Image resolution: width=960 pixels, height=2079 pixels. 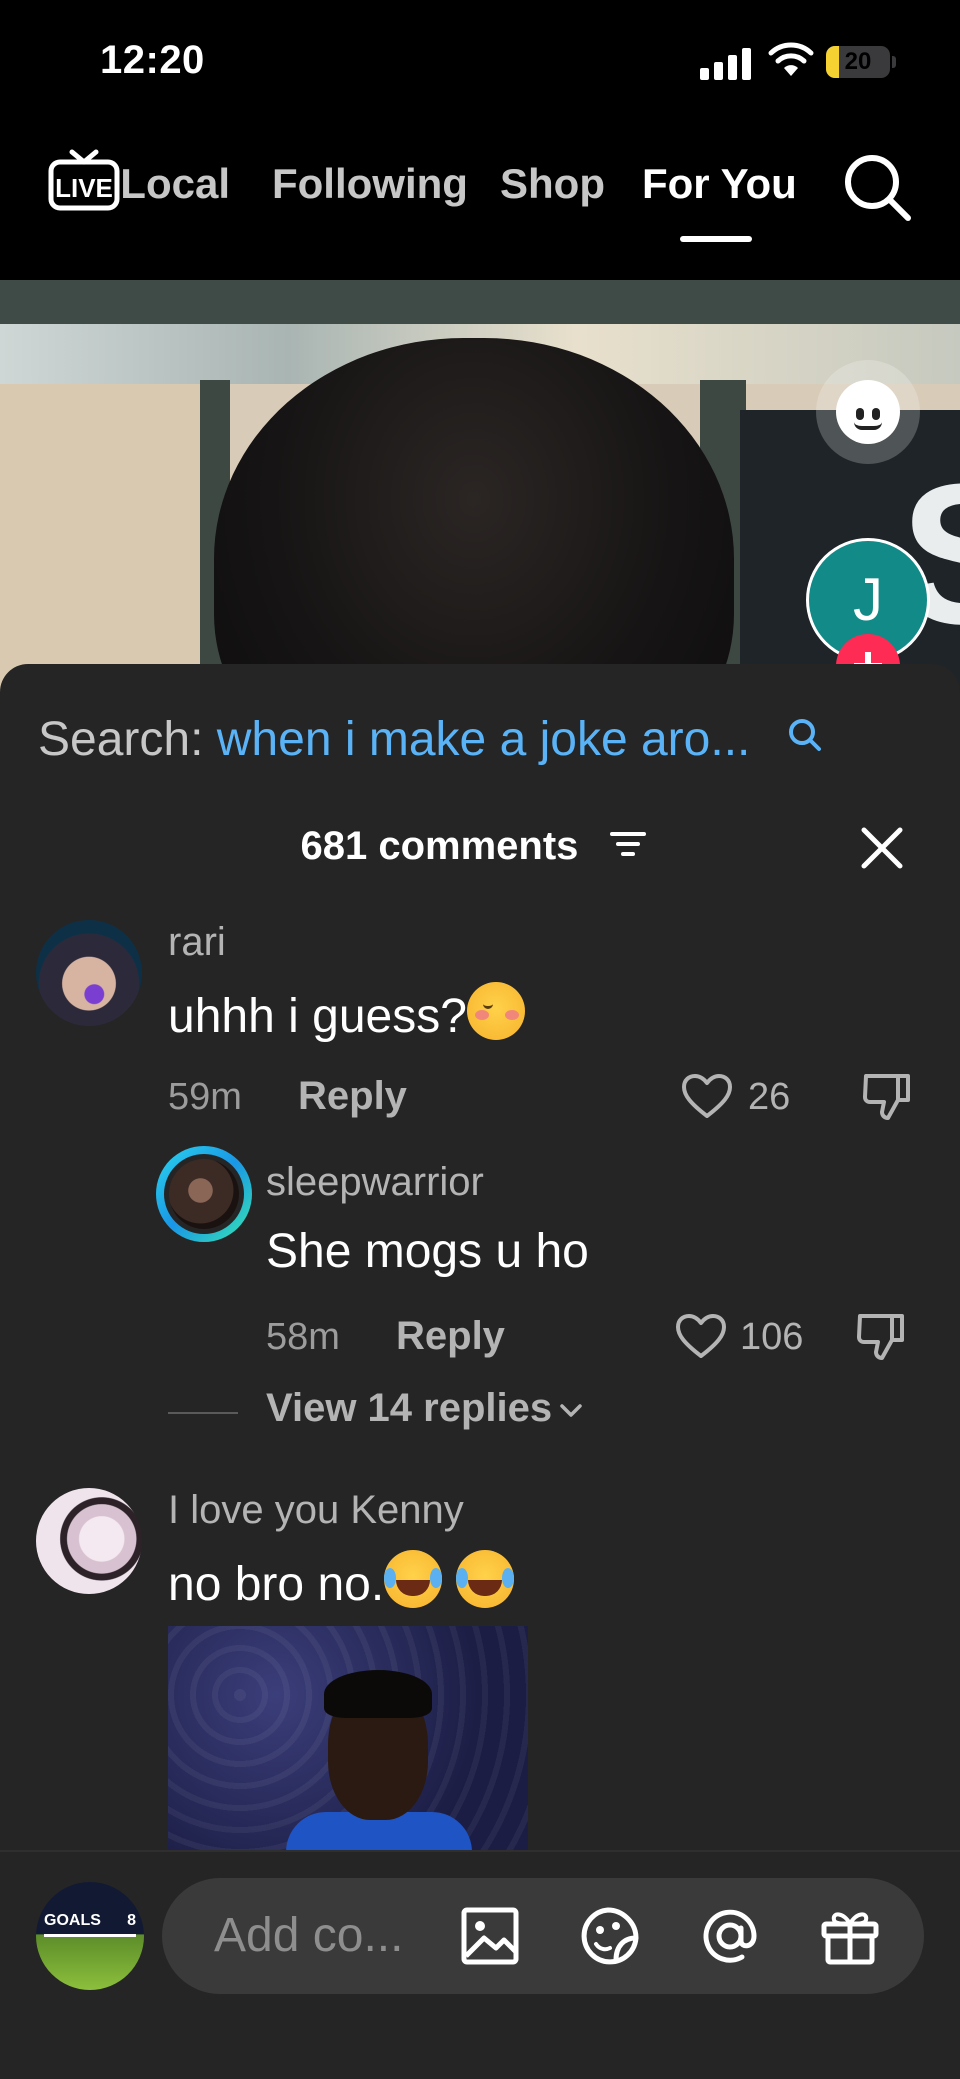 I want to click on battery-icon: 20, so click(x=858, y=62).